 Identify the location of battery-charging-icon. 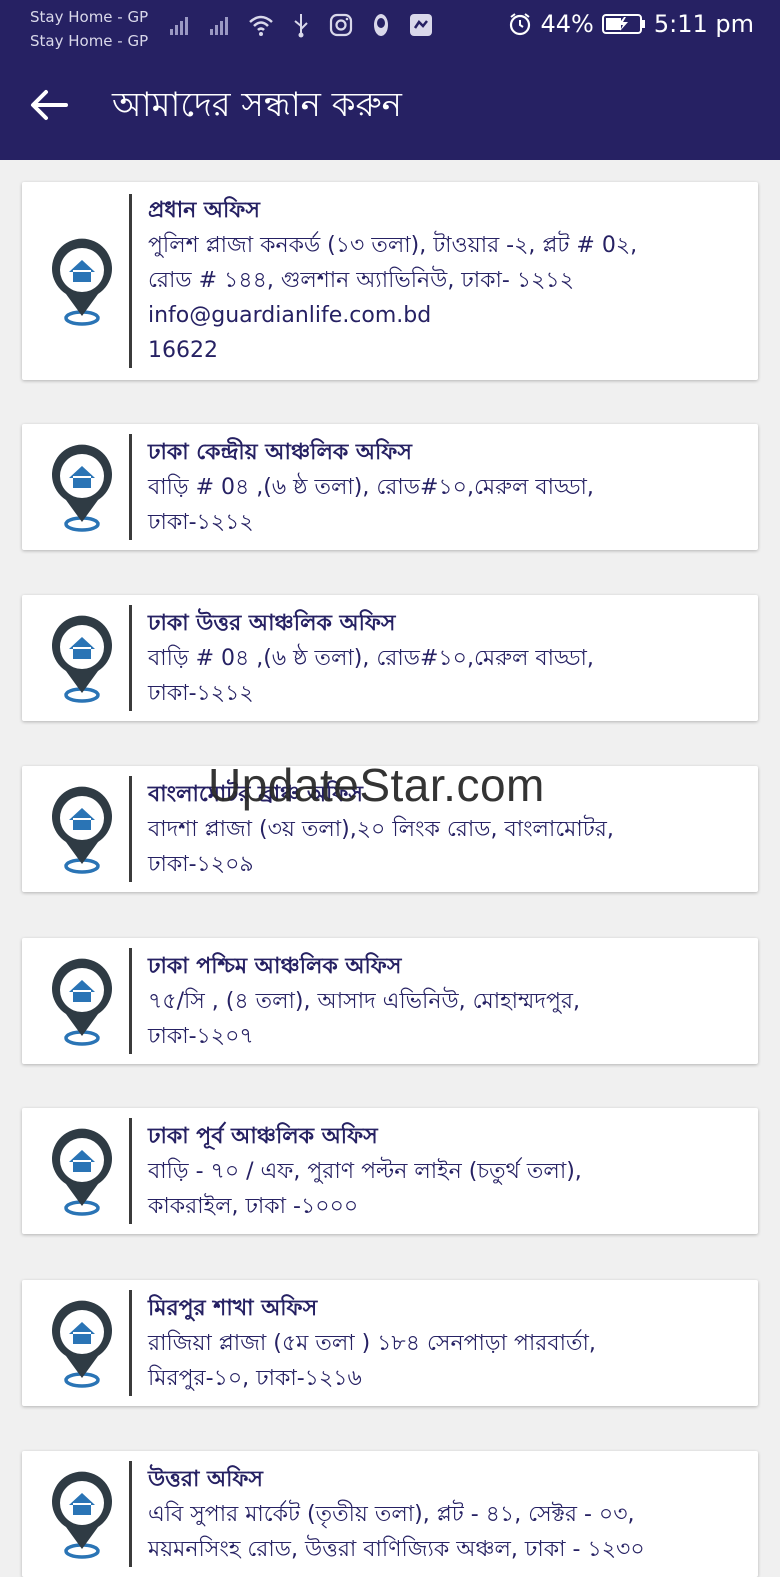
(623, 24).